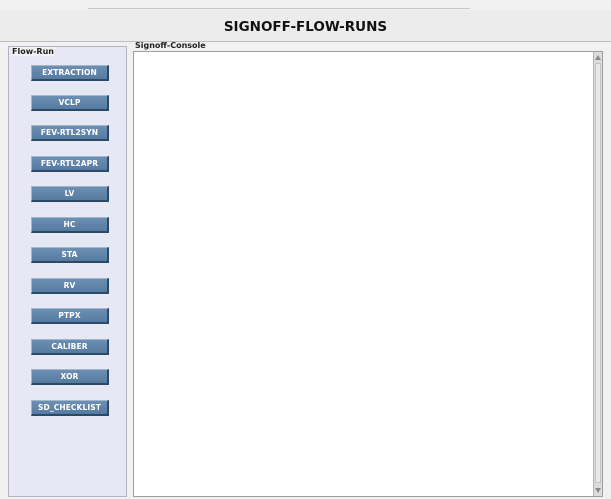 The height and width of the screenshot is (499, 611). I want to click on xor-button: XOR, so click(70, 377).